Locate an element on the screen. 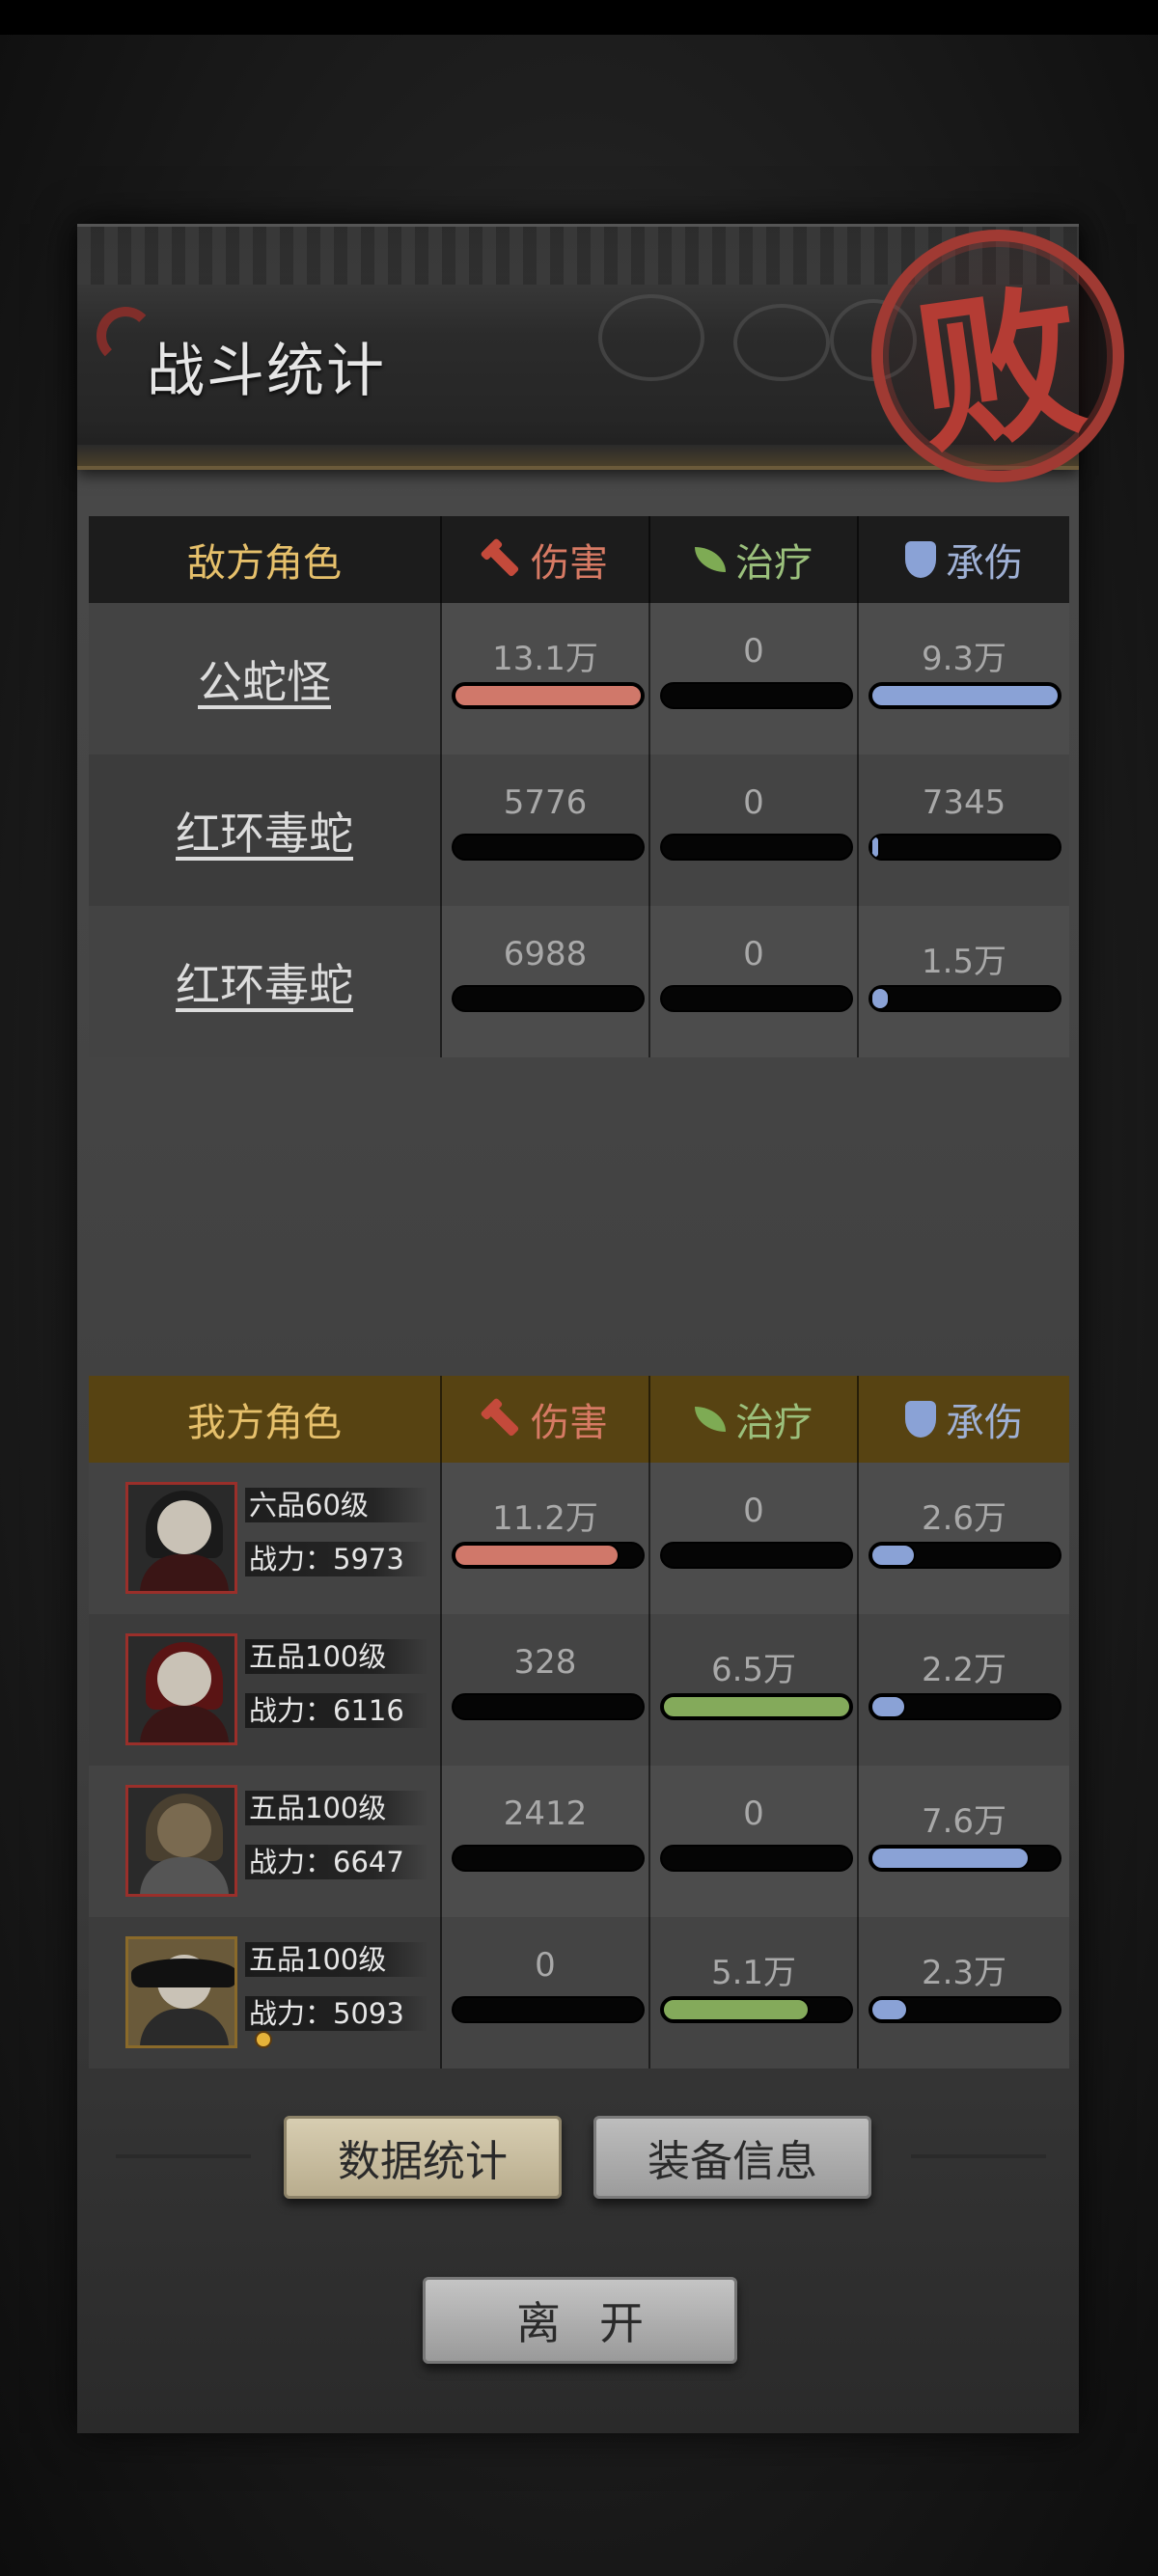 This screenshot has height=2576, width=1158. taken-cell: 7.6万 is located at coordinates (964, 1842).